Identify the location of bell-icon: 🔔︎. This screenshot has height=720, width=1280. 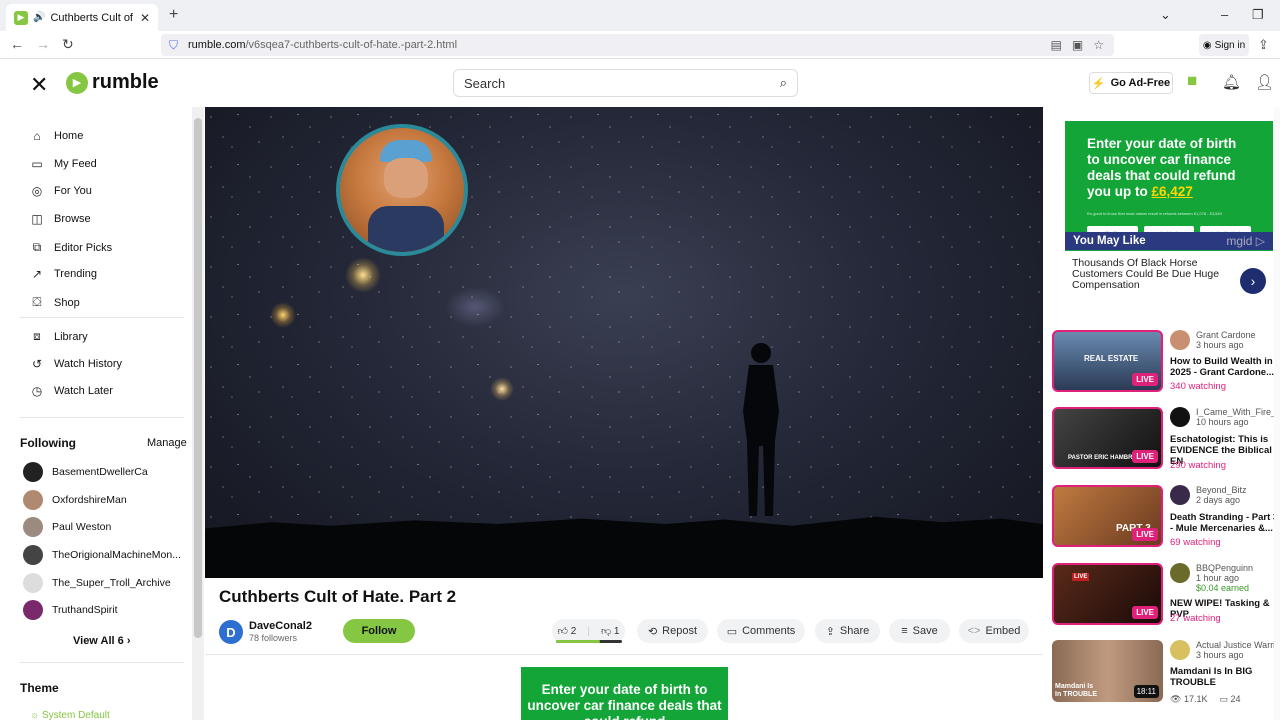
(1231, 82).